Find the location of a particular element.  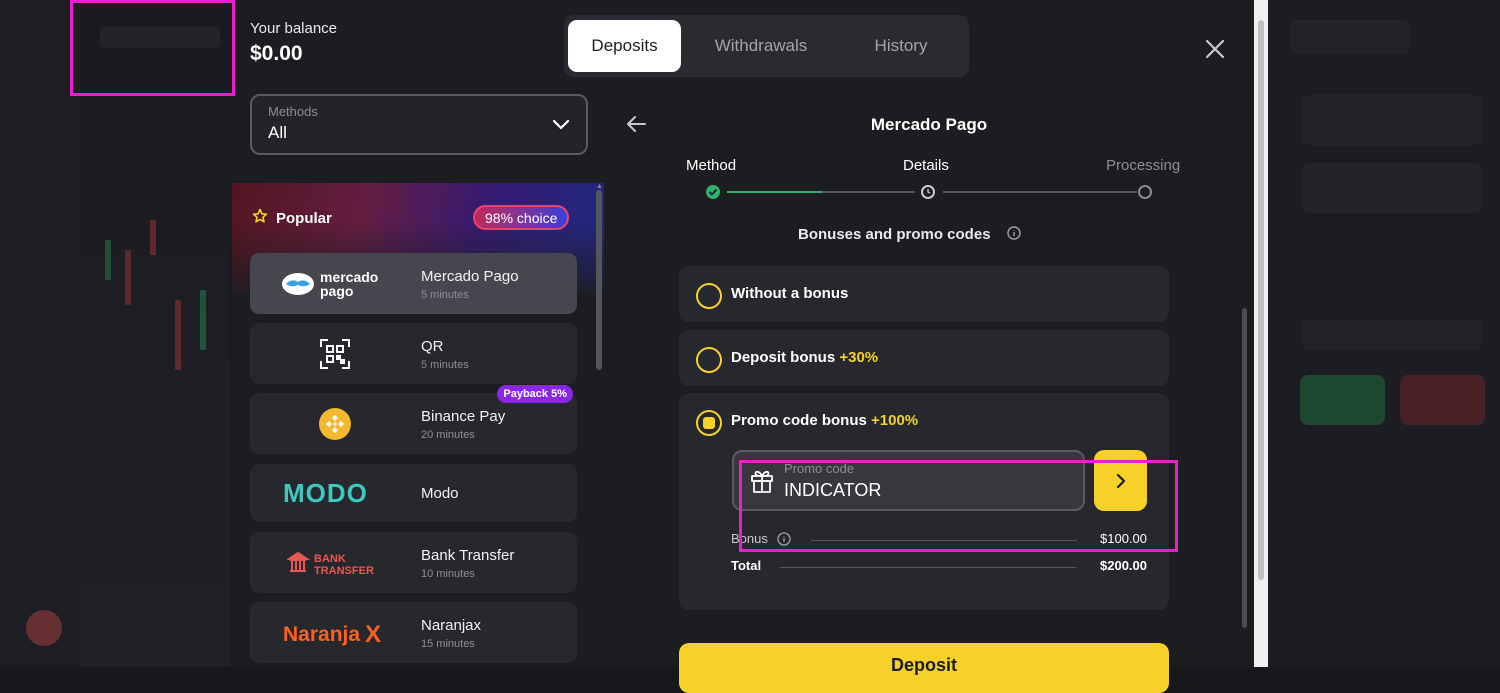

step-processing: Processing is located at coordinates (1143, 165).